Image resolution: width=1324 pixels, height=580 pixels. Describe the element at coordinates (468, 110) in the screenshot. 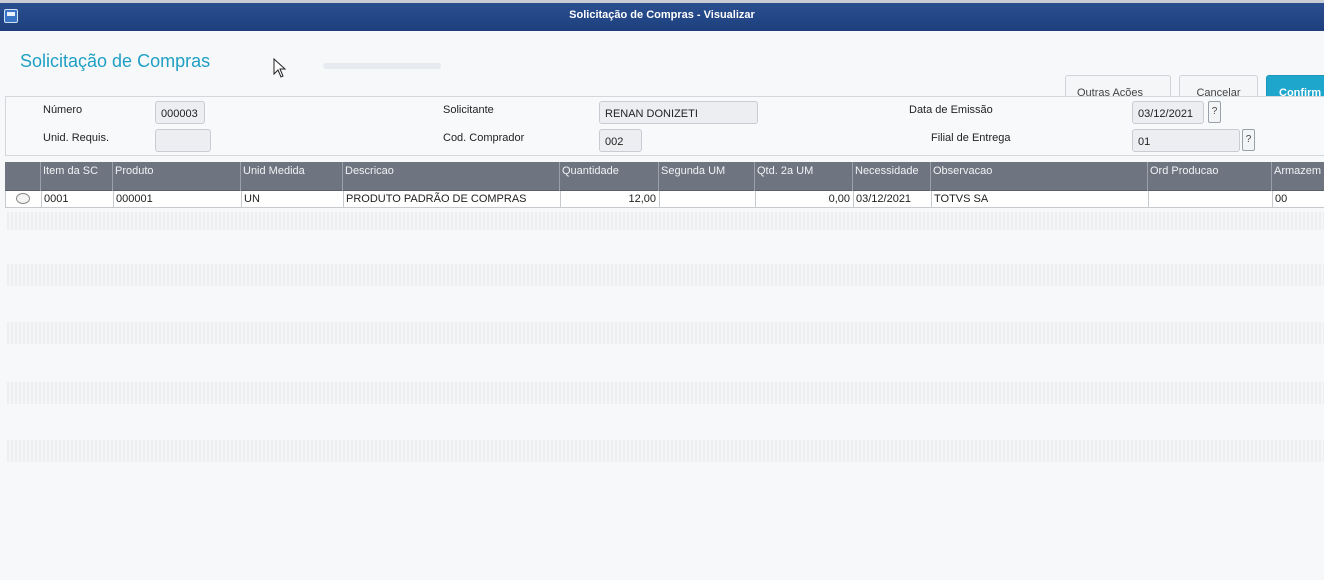

I see `solicitante-label: Solicitante` at that location.